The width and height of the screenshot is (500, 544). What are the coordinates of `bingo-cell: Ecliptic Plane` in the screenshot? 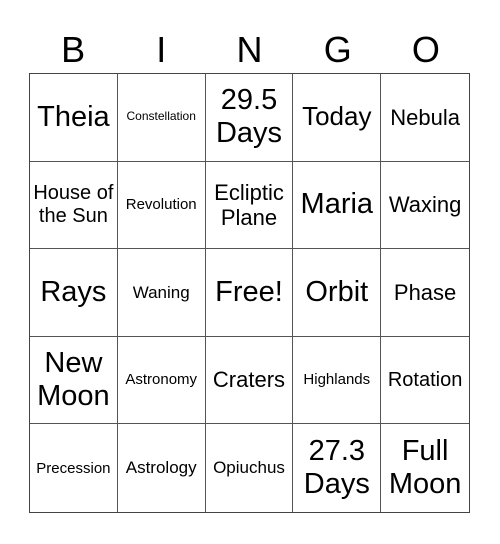 It's located at (249, 205).